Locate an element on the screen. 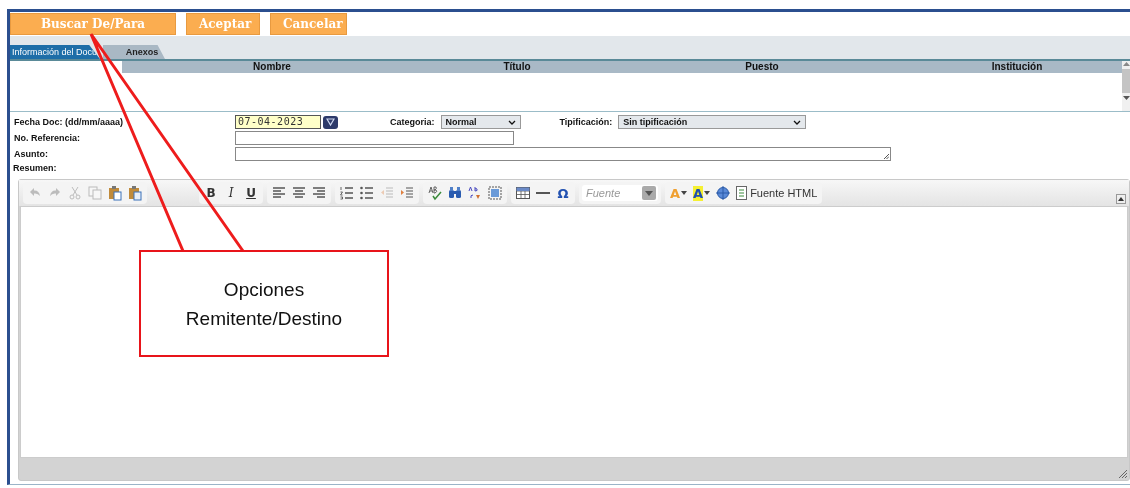 Image resolution: width=1130 pixels, height=488 pixels. numbered-list-icon is located at coordinates (347, 193).